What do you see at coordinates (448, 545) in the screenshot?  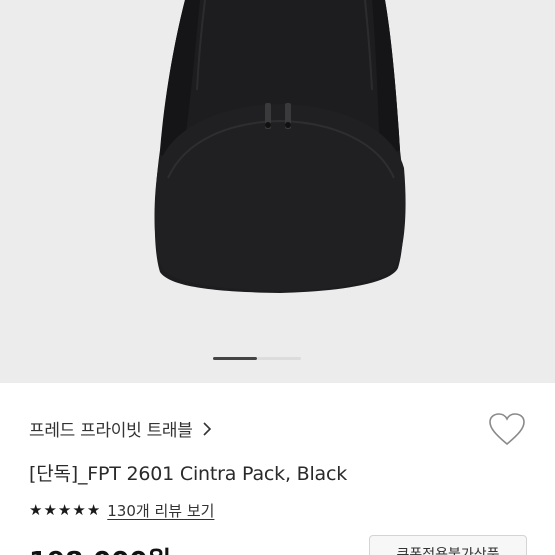 I see `coupon-button: 쿠폰적용불가상품` at bounding box center [448, 545].